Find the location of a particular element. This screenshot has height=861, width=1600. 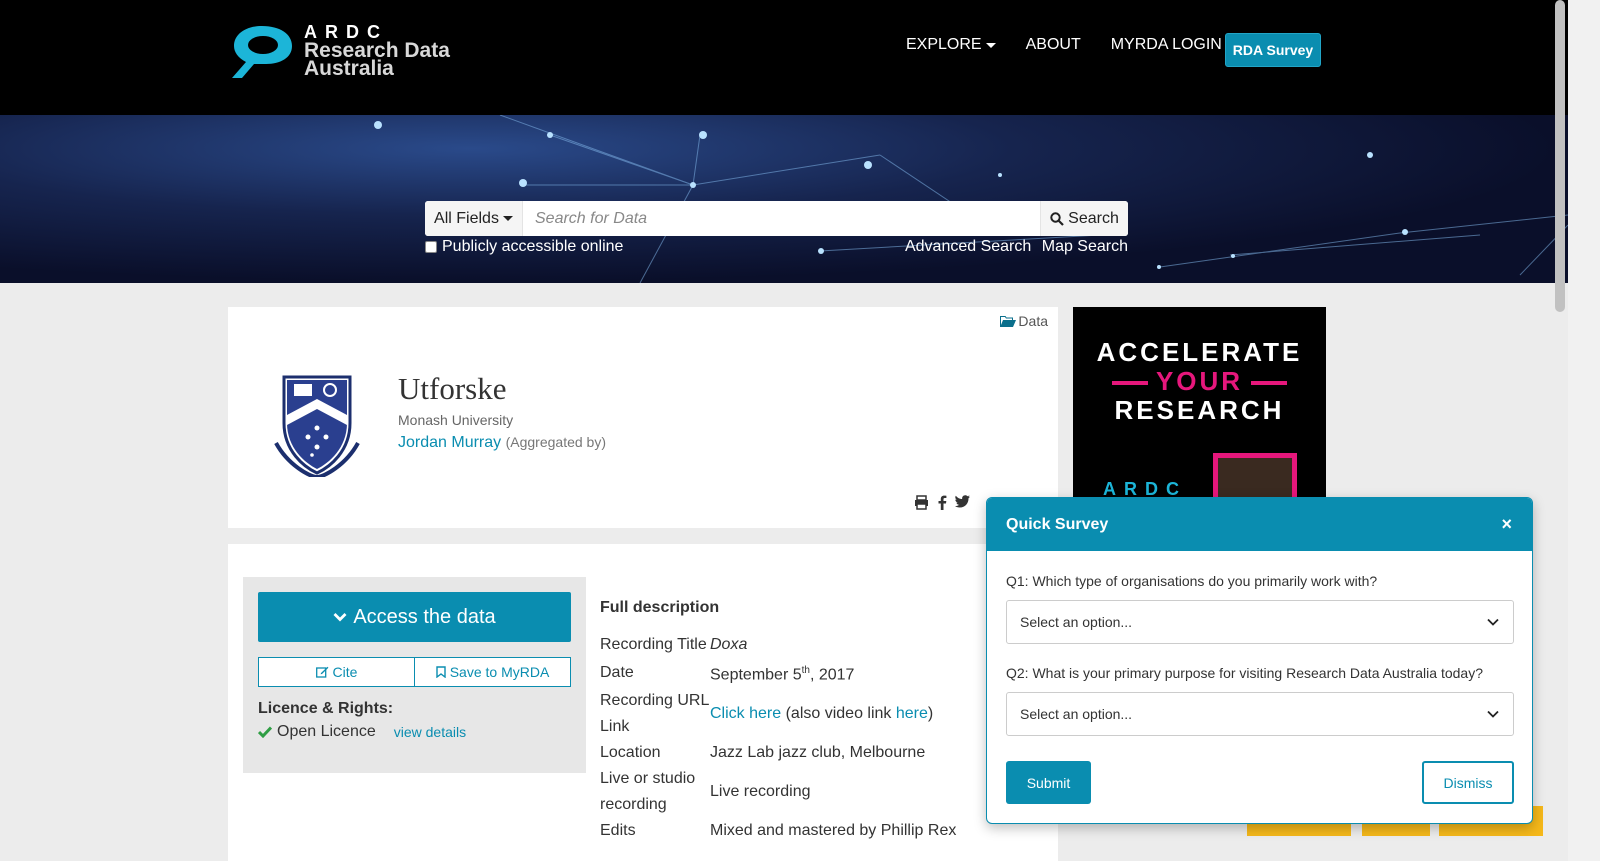

cite-save-buttons: Cite Save to MyRDA is located at coordinates (414, 672).